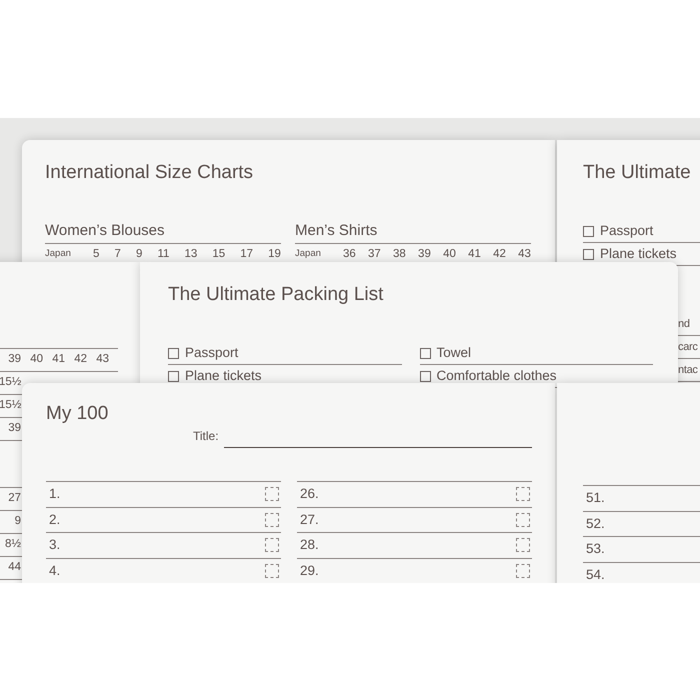  I want to click on list-number: 2., so click(54, 519).